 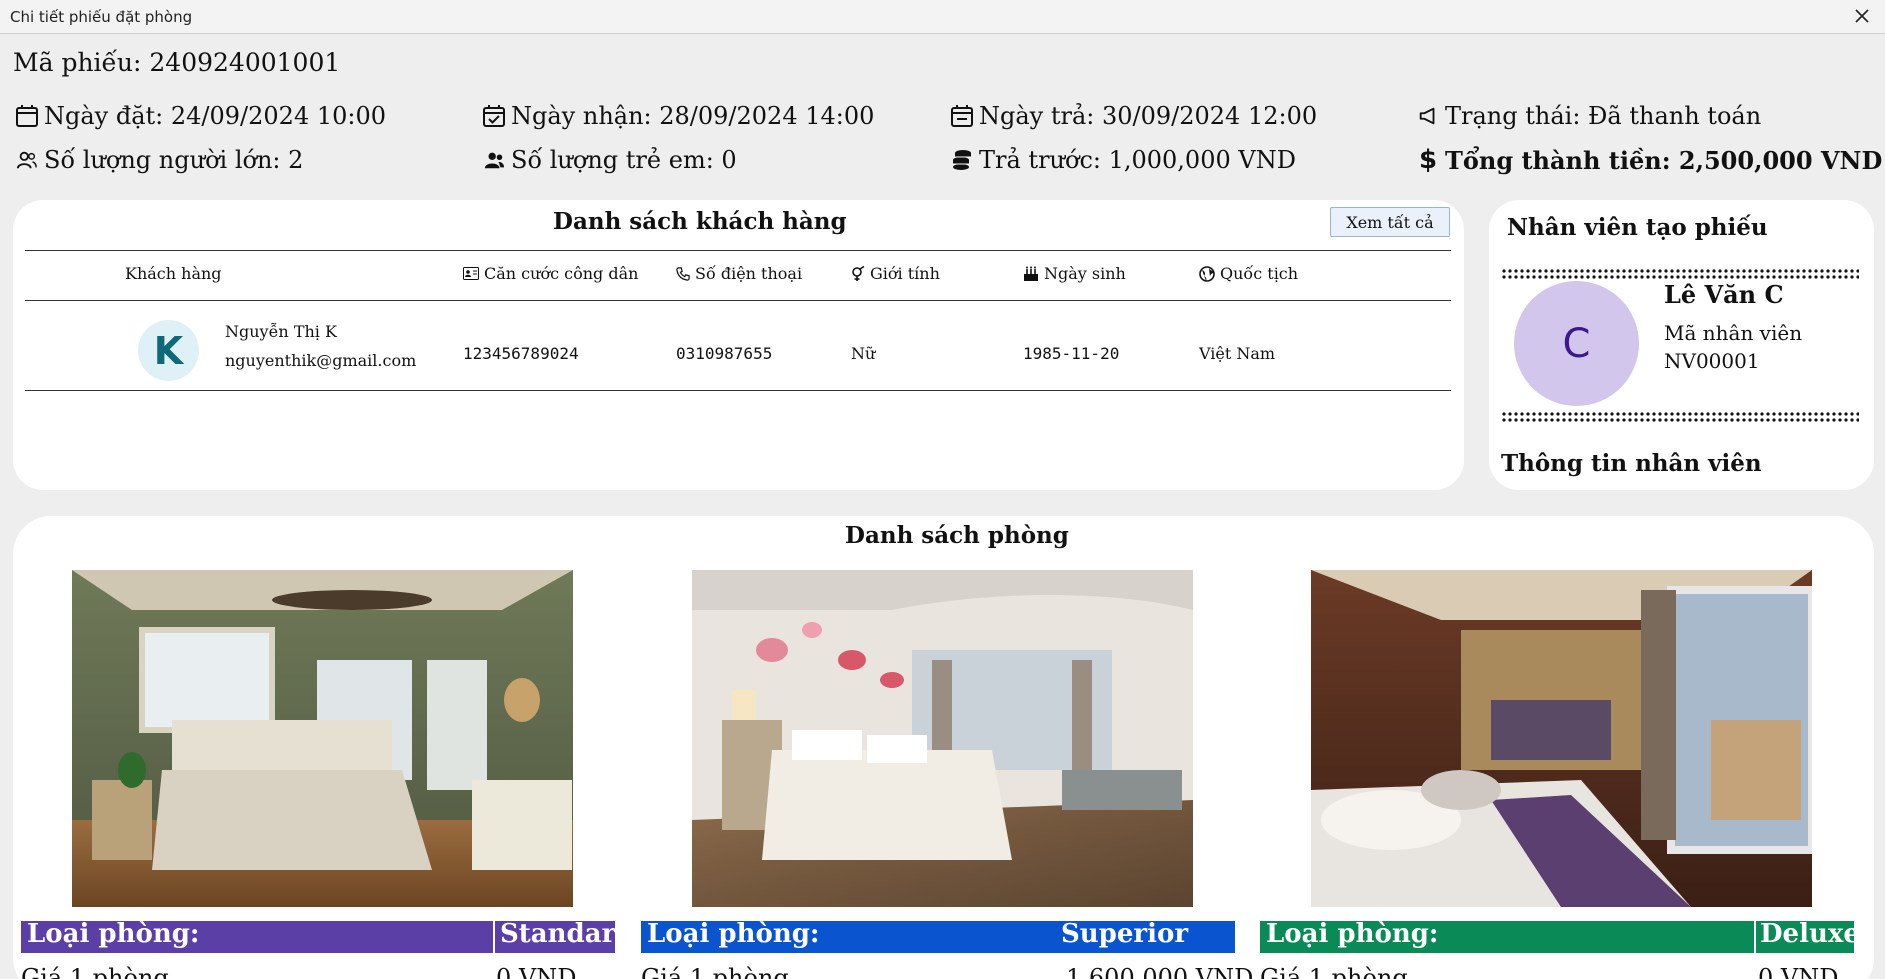 I want to click on col-id-card: Căn cước công dân, so click(x=550, y=273).